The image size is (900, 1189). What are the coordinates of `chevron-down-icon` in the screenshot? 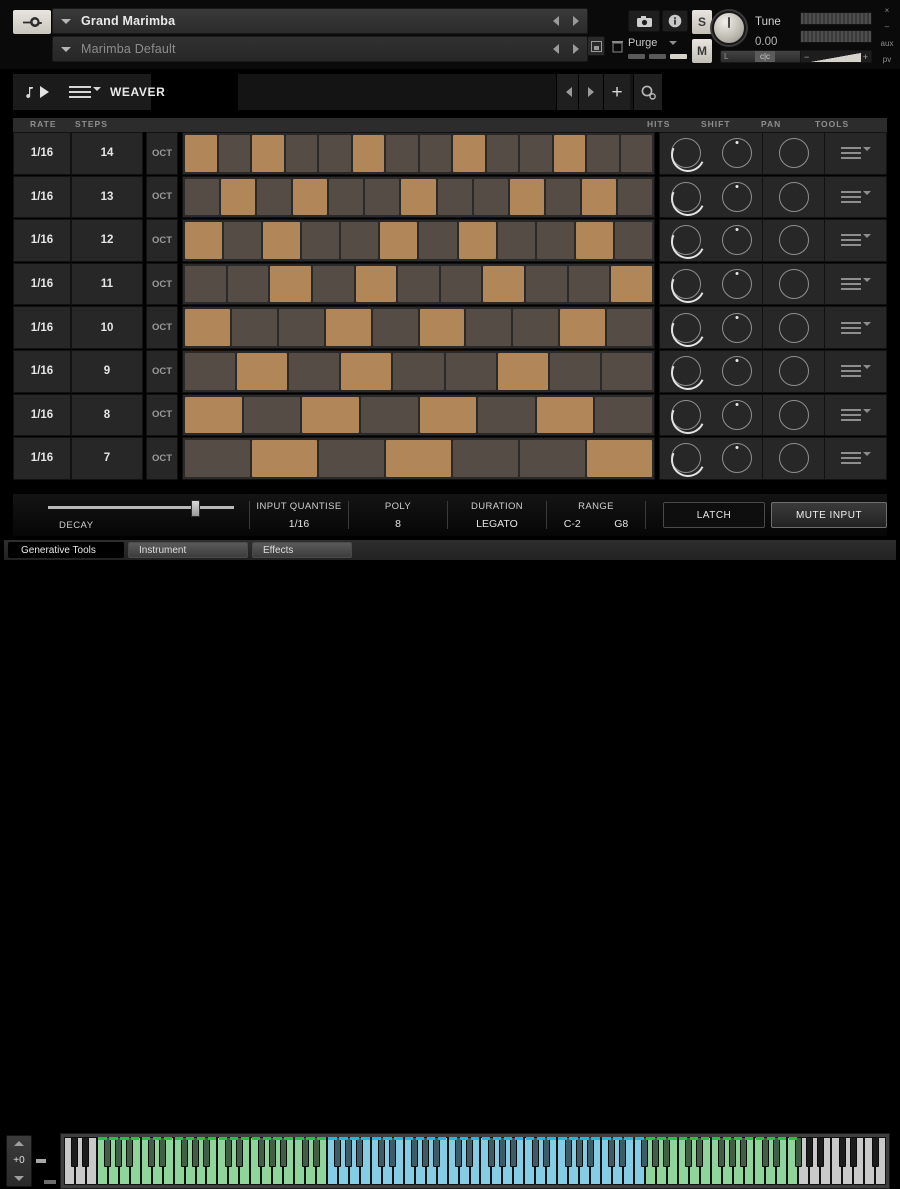 It's located at (66, 49).